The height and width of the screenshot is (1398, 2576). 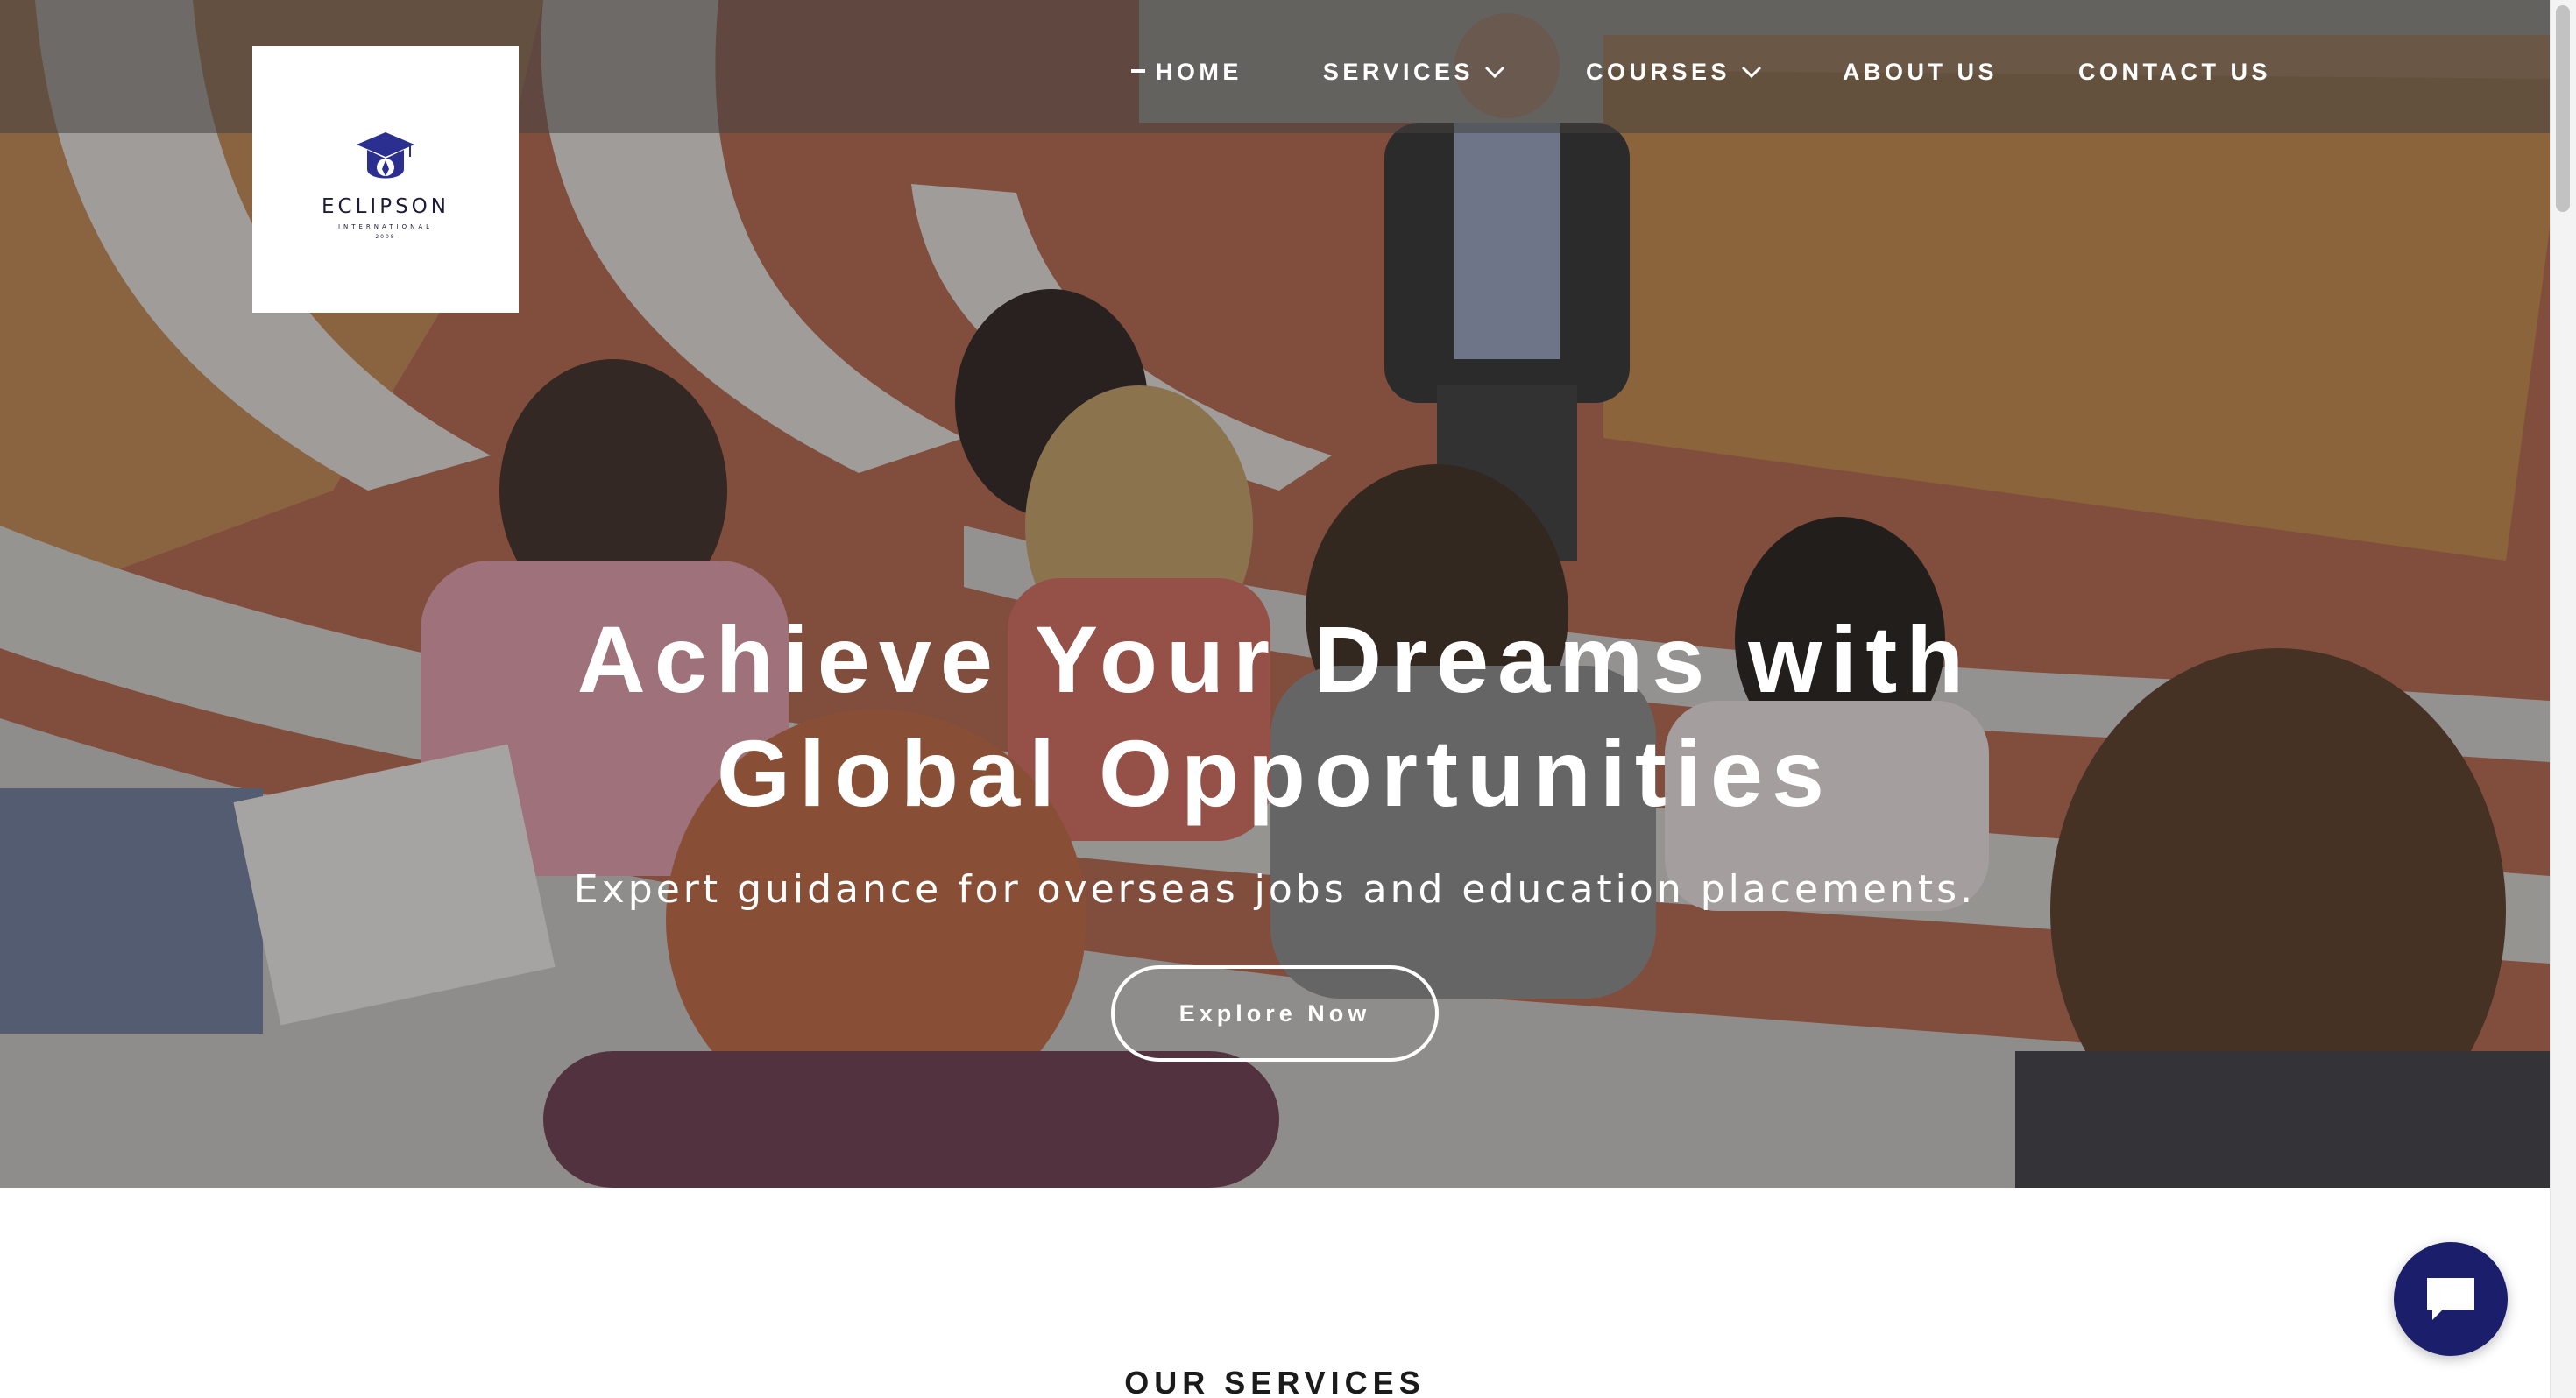 I want to click on nav-item-label: COURSES, so click(x=1657, y=71).